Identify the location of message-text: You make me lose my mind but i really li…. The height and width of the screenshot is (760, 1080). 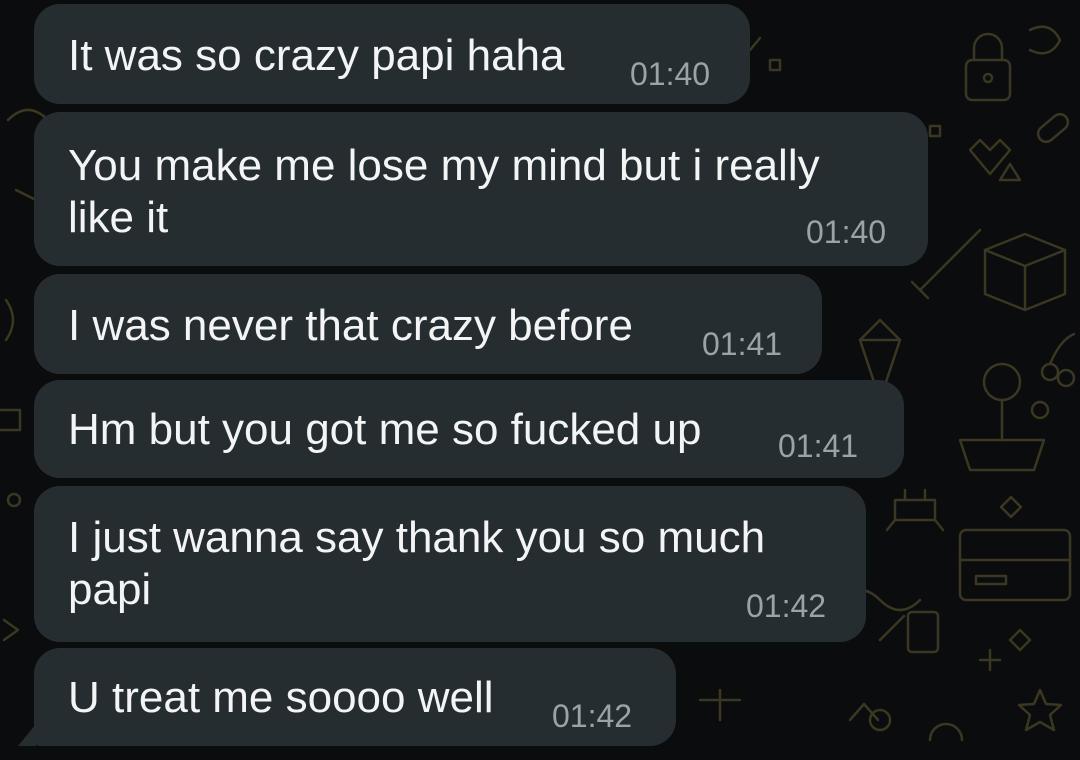
(444, 191).